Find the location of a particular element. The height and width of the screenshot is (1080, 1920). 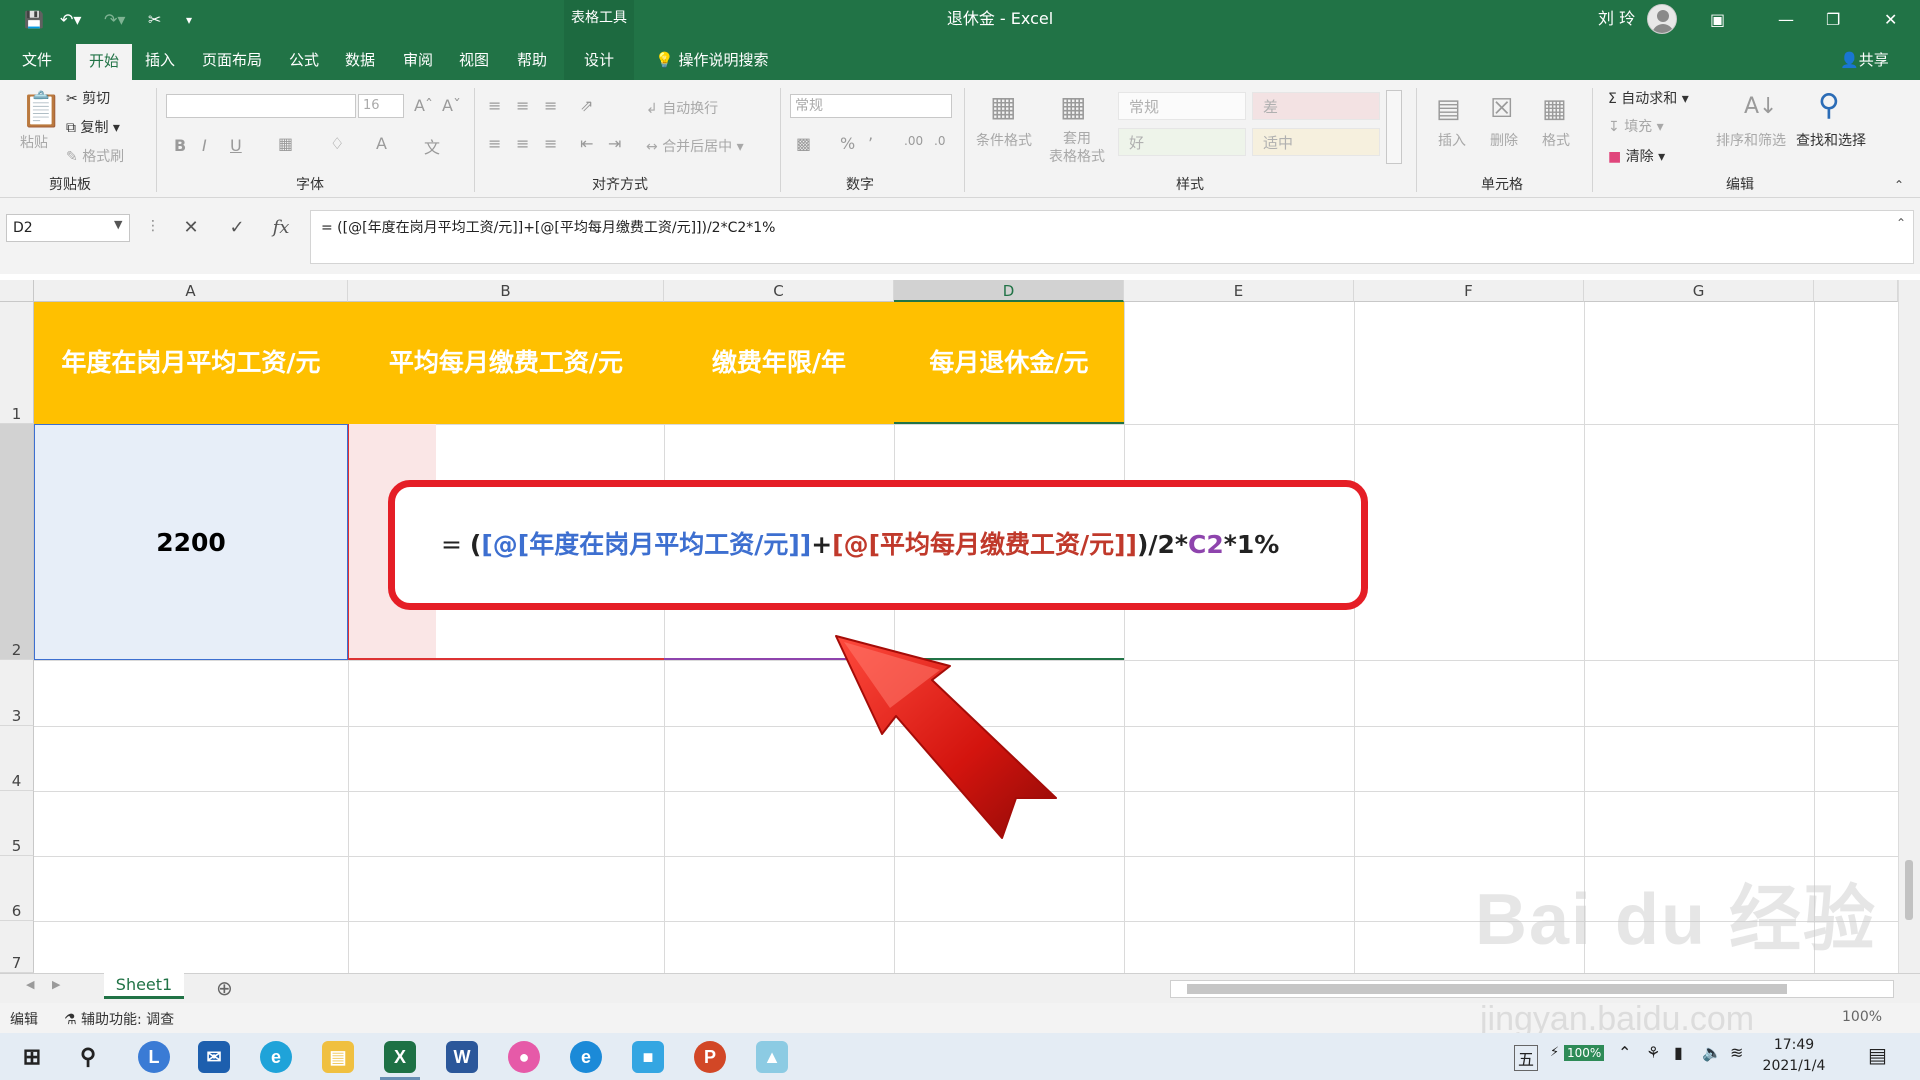

format-painter-button: ✎ 格式刷 is located at coordinates (95, 156).